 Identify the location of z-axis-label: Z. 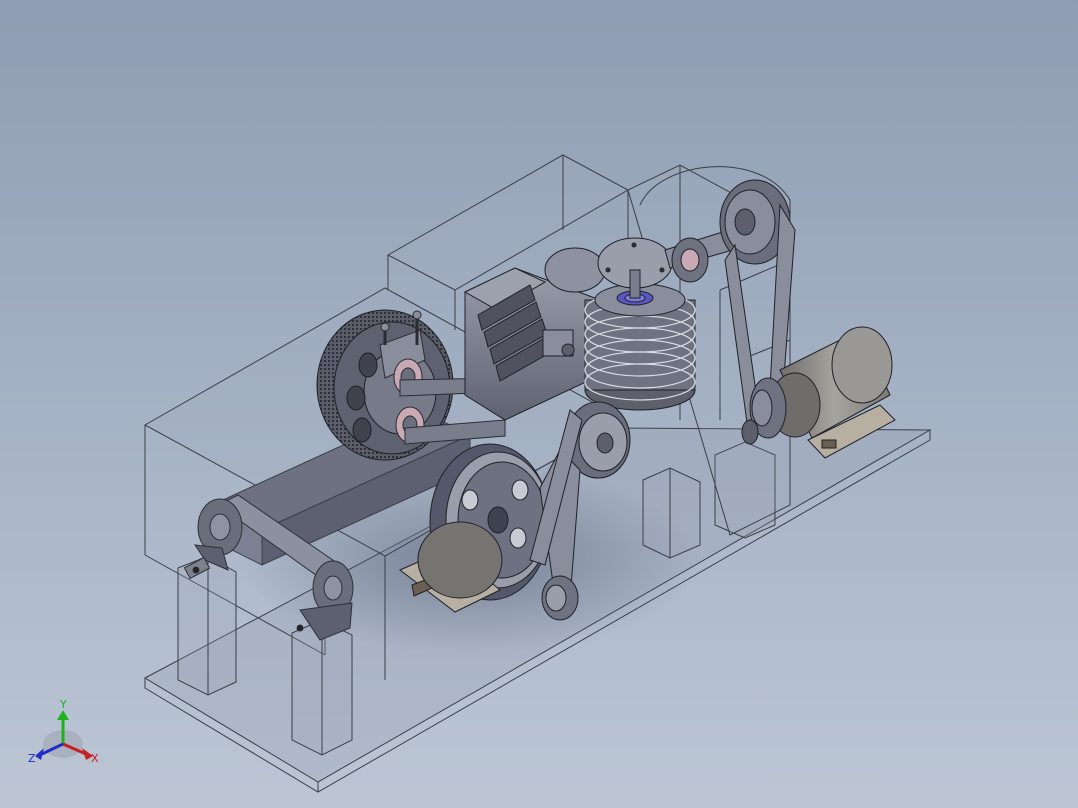
(32, 758).